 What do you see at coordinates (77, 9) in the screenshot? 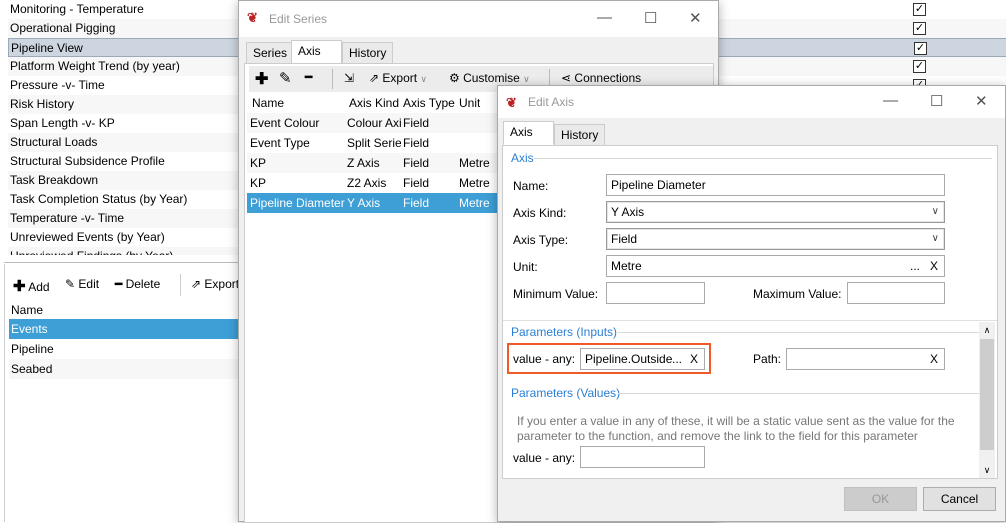
I see `list-item-label: Monitoring - Temperature` at bounding box center [77, 9].